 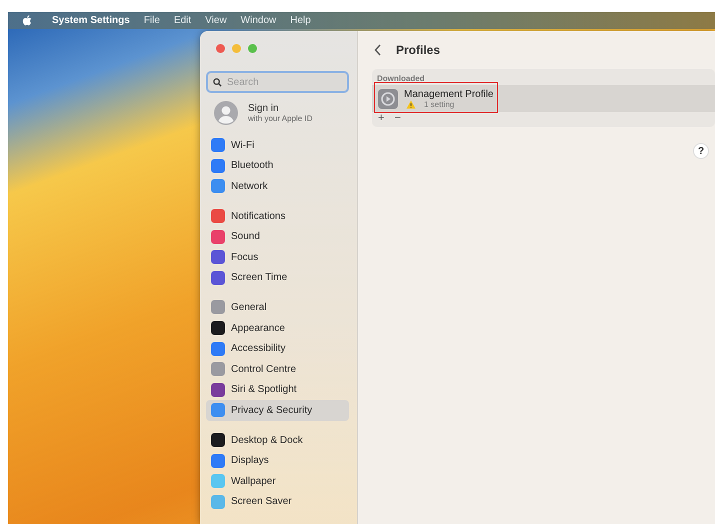 What do you see at coordinates (418, 50) in the screenshot?
I see `page-title: Profiles` at bounding box center [418, 50].